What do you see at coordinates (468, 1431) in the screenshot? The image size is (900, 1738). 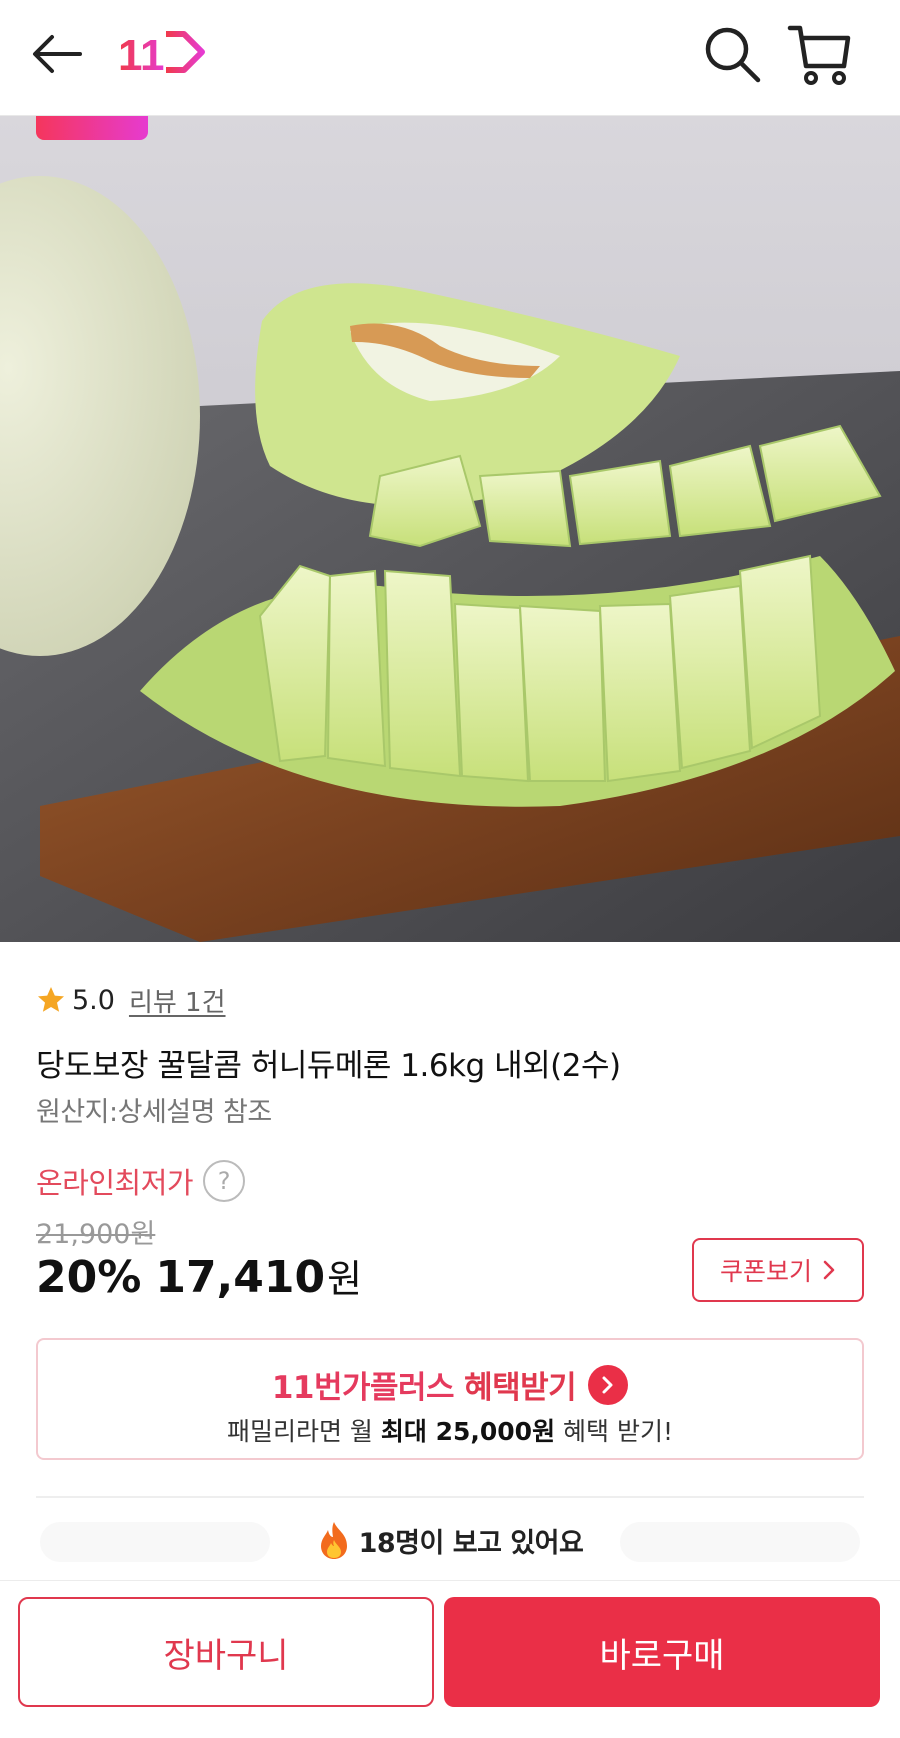 I see `plus-subtext-highlight: 최대 25,000원` at bounding box center [468, 1431].